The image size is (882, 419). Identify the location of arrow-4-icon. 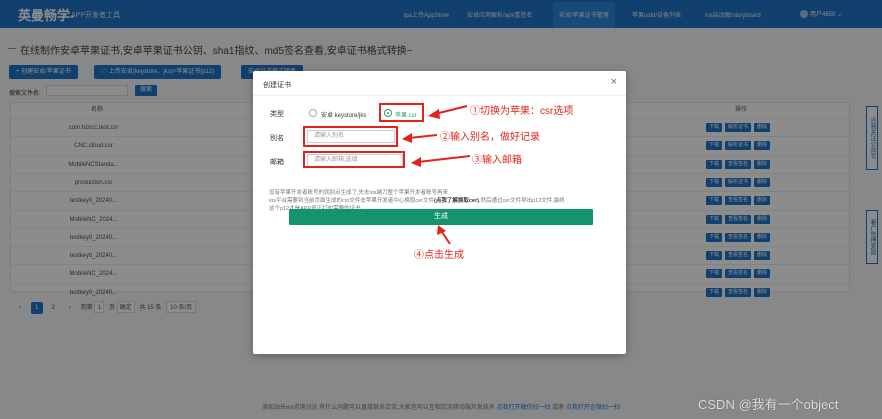
(444, 235).